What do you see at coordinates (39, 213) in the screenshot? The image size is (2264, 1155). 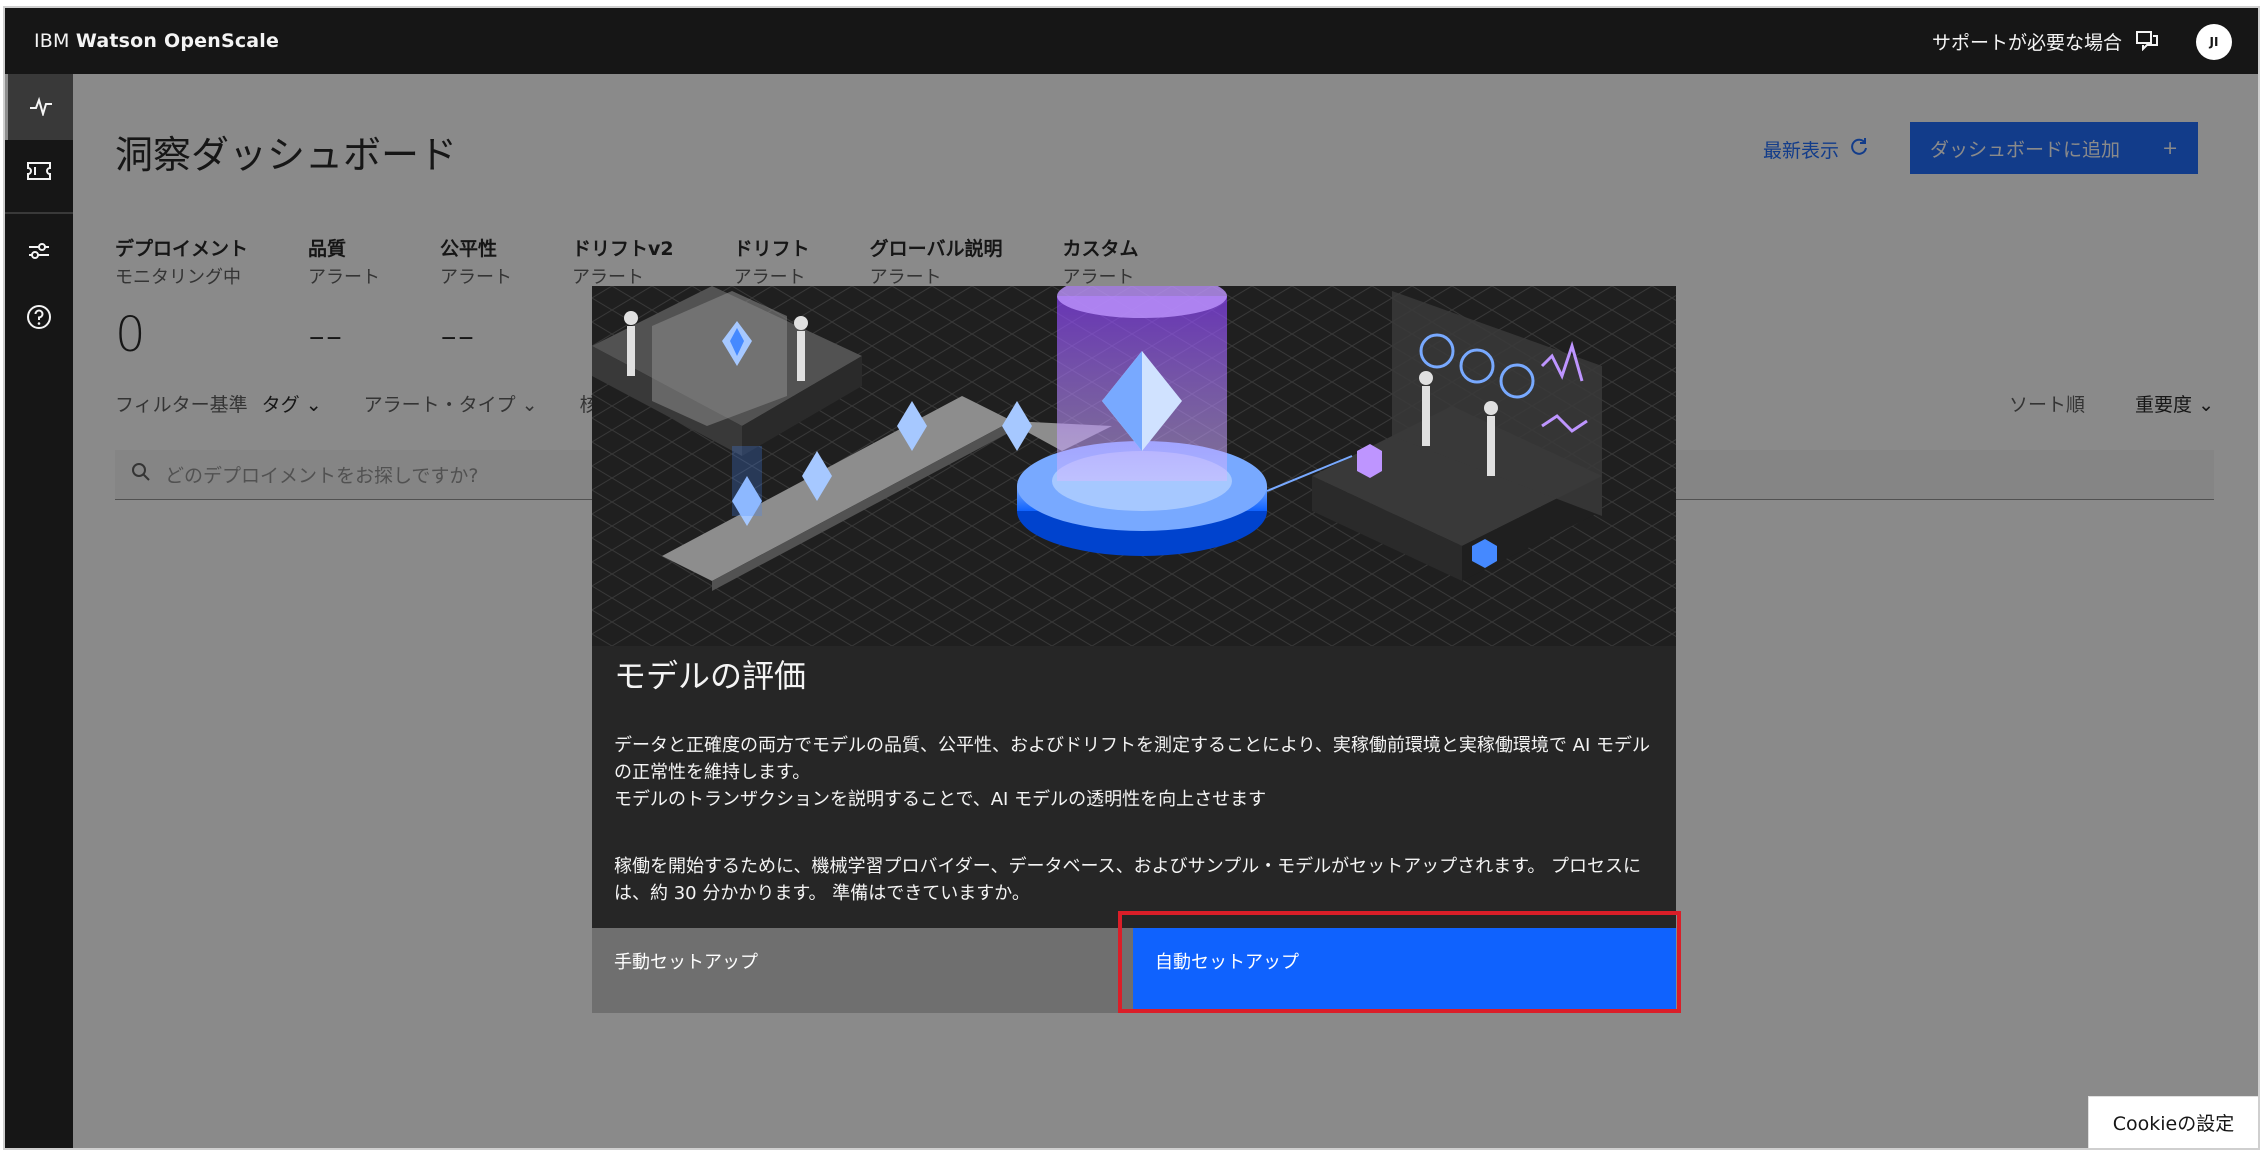 I see `sidebar-divider` at bounding box center [39, 213].